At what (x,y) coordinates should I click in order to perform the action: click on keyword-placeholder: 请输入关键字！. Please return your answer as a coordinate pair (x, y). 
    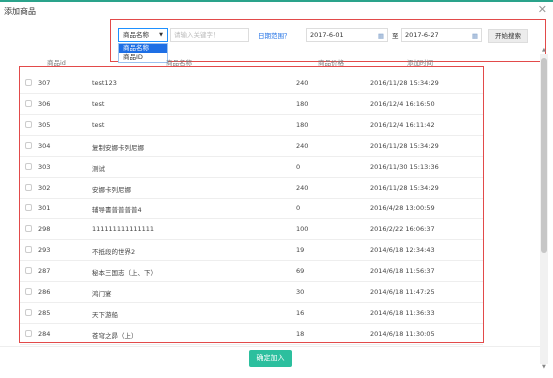
    Looking at the image, I should click on (197, 35).